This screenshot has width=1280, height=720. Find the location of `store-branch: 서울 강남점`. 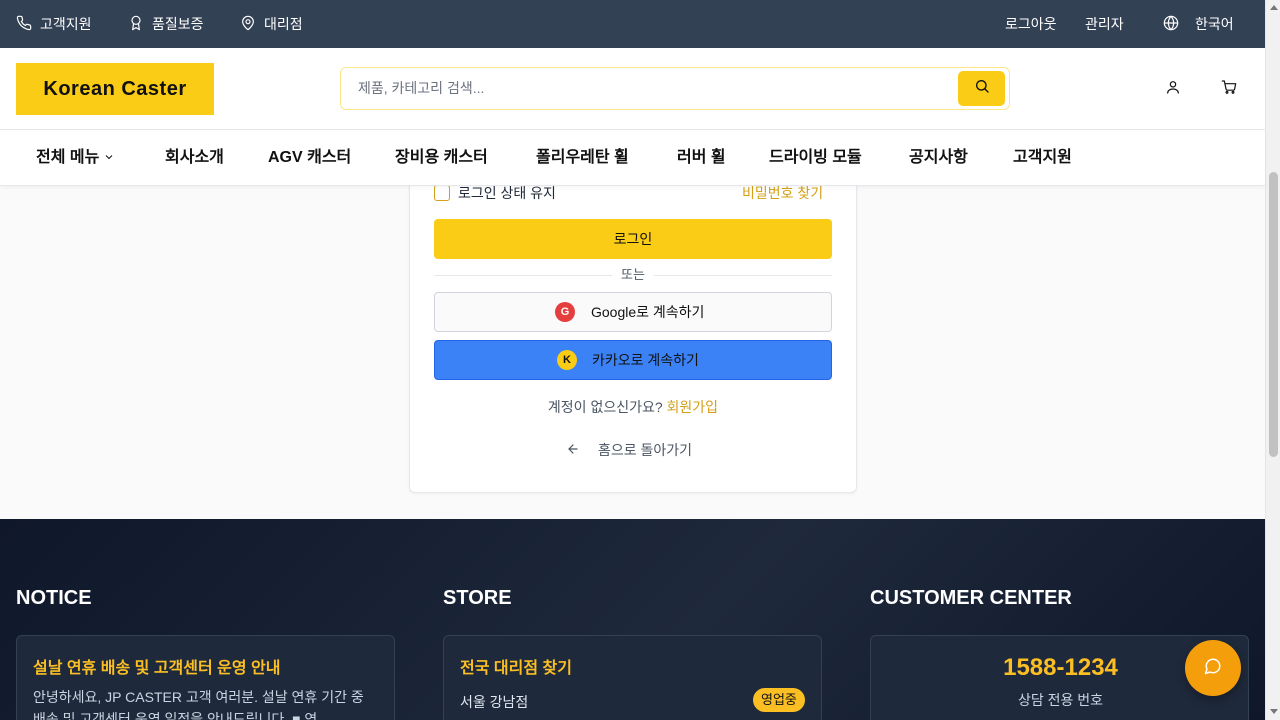

store-branch: 서울 강남점 is located at coordinates (494, 702).